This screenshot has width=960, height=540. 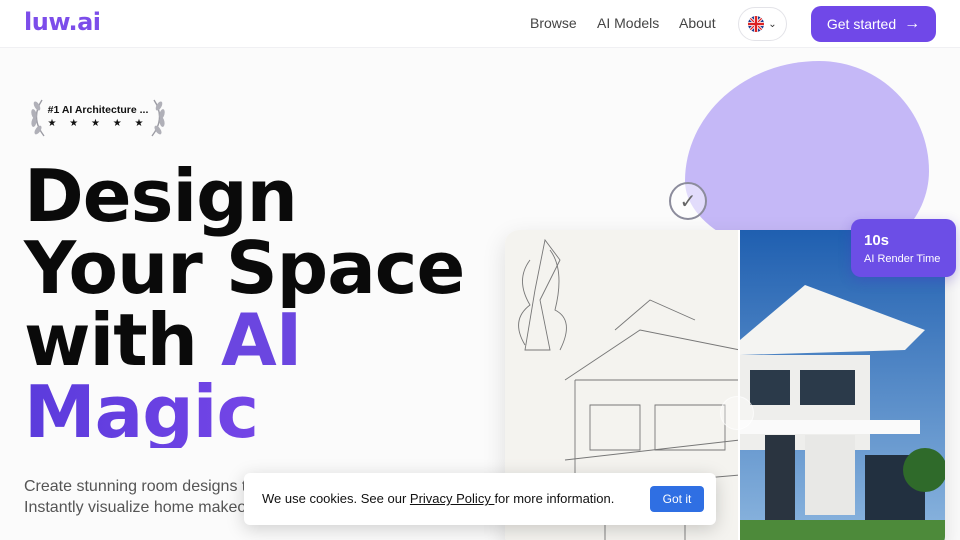 I want to click on headline-line-4: Magic, so click(x=244, y=412).